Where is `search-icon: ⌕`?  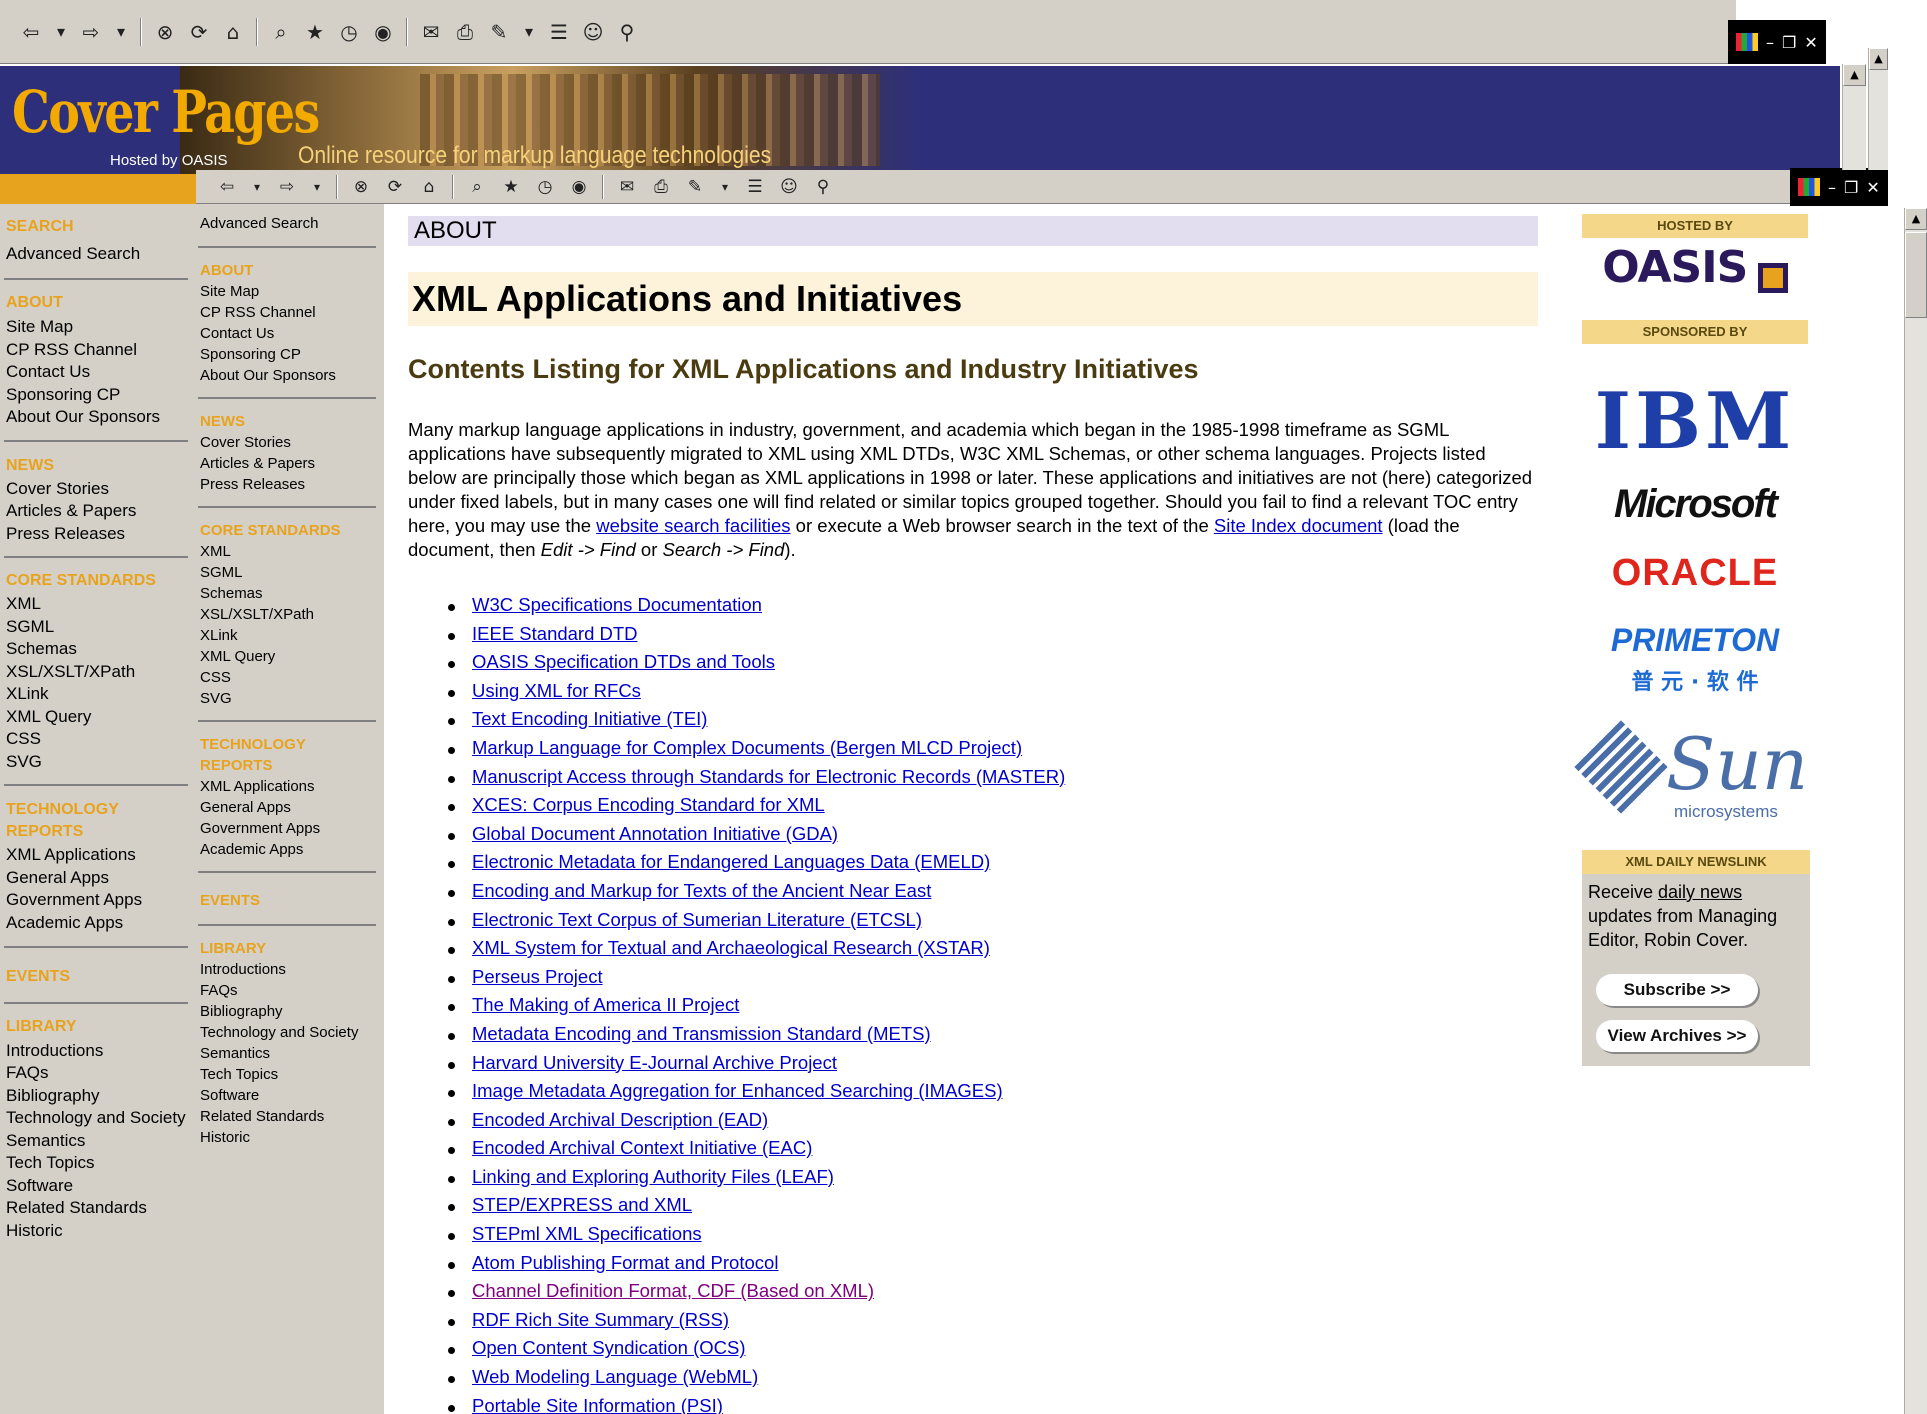 search-icon: ⌕ is located at coordinates (477, 187).